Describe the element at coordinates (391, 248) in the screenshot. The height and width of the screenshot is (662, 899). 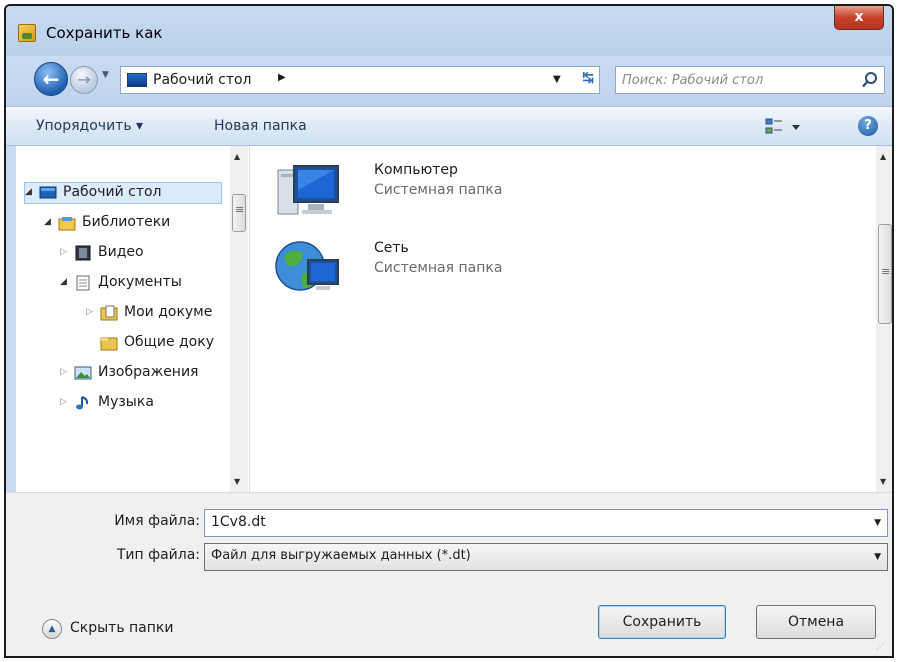
I see `file-name: Сеть` at that location.